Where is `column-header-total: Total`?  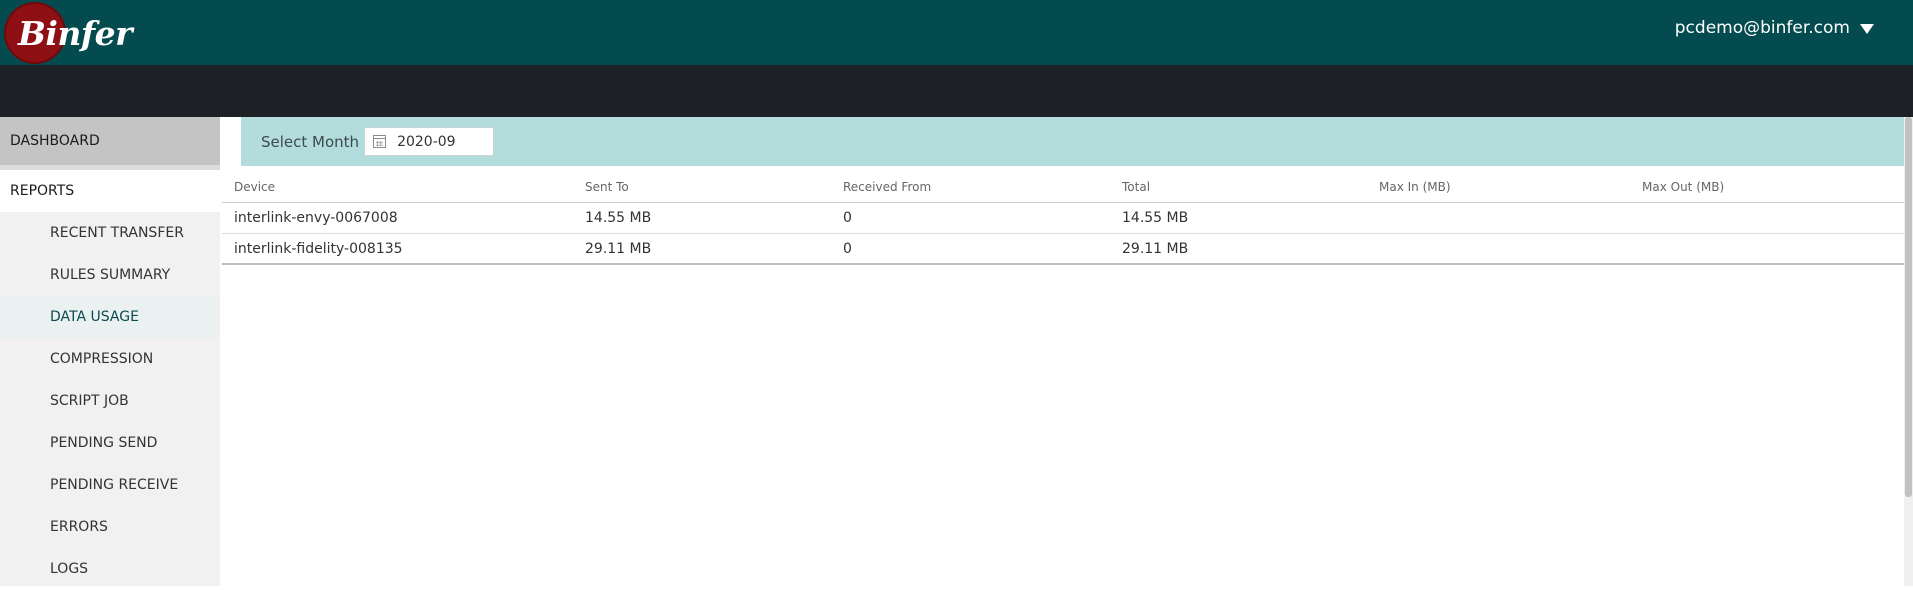 column-header-total: Total is located at coordinates (1136, 187).